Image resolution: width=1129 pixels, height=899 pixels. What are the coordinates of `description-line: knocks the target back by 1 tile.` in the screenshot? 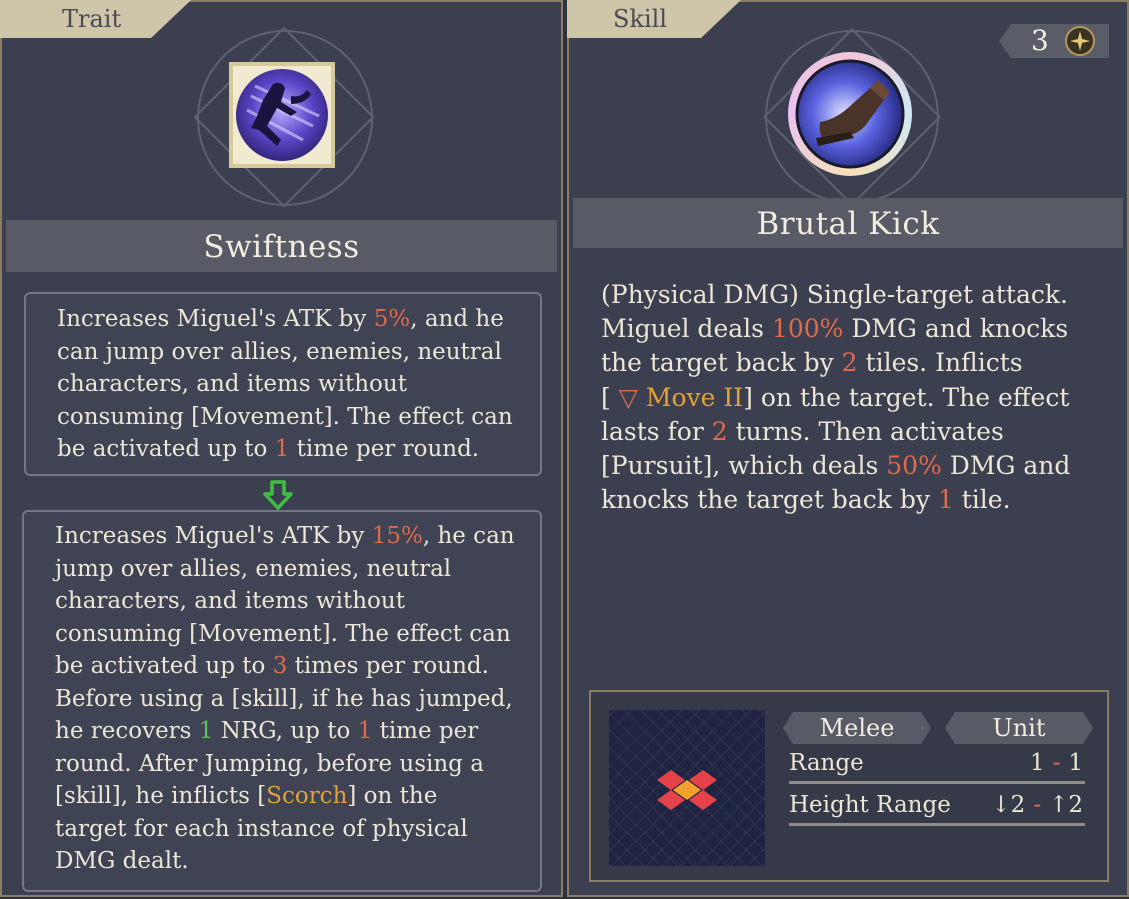 It's located at (835, 500).